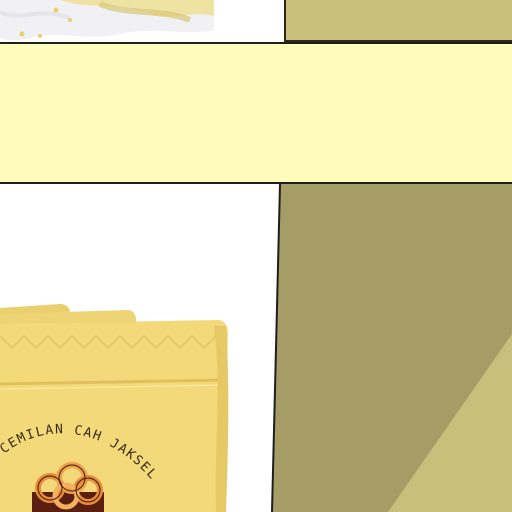  I want to click on top-left-panel, so click(107, 21).